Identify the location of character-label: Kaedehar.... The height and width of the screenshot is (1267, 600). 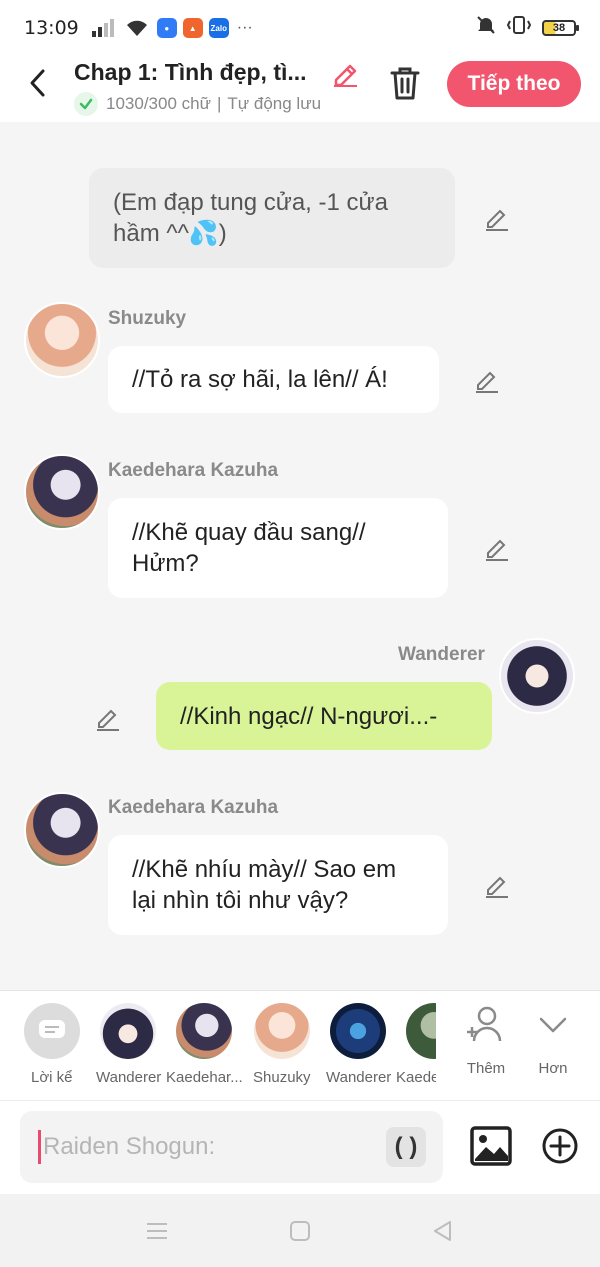
(204, 1077).